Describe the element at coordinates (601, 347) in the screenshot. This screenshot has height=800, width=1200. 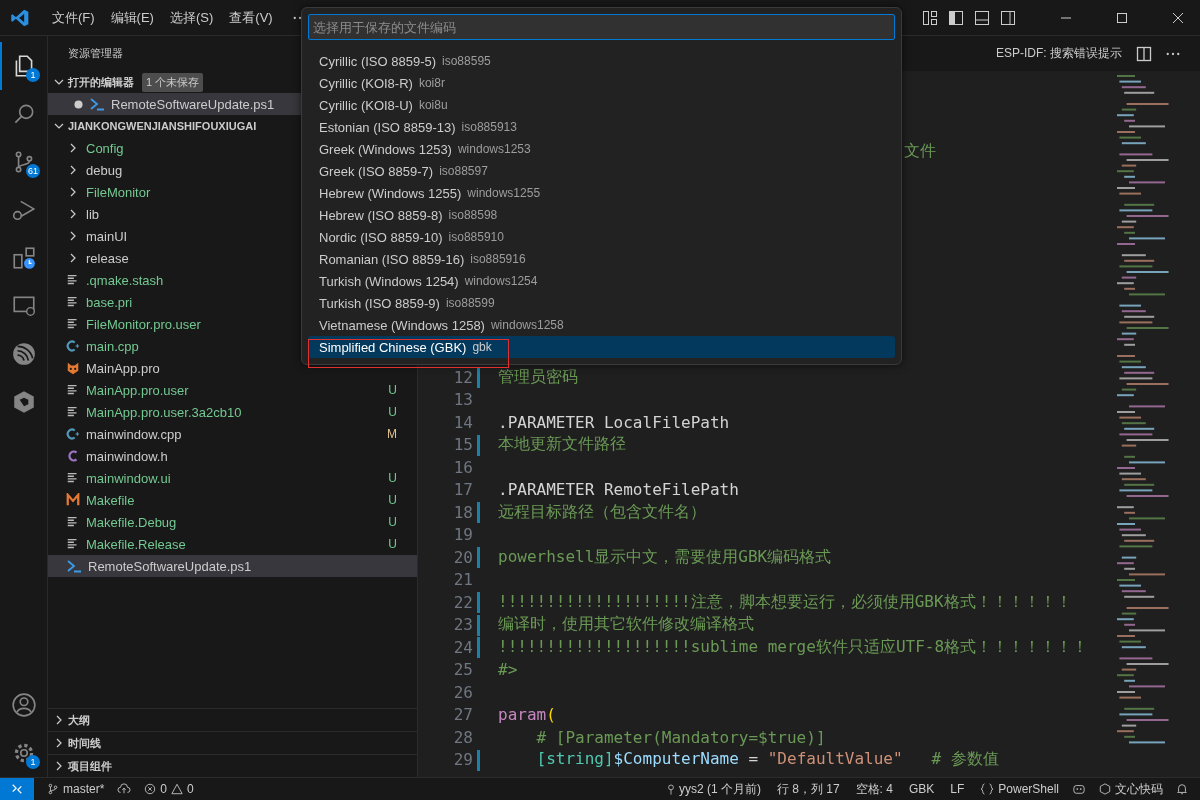
I see `encoding-option: Simplified Chinese (GBK) gbk` at that location.